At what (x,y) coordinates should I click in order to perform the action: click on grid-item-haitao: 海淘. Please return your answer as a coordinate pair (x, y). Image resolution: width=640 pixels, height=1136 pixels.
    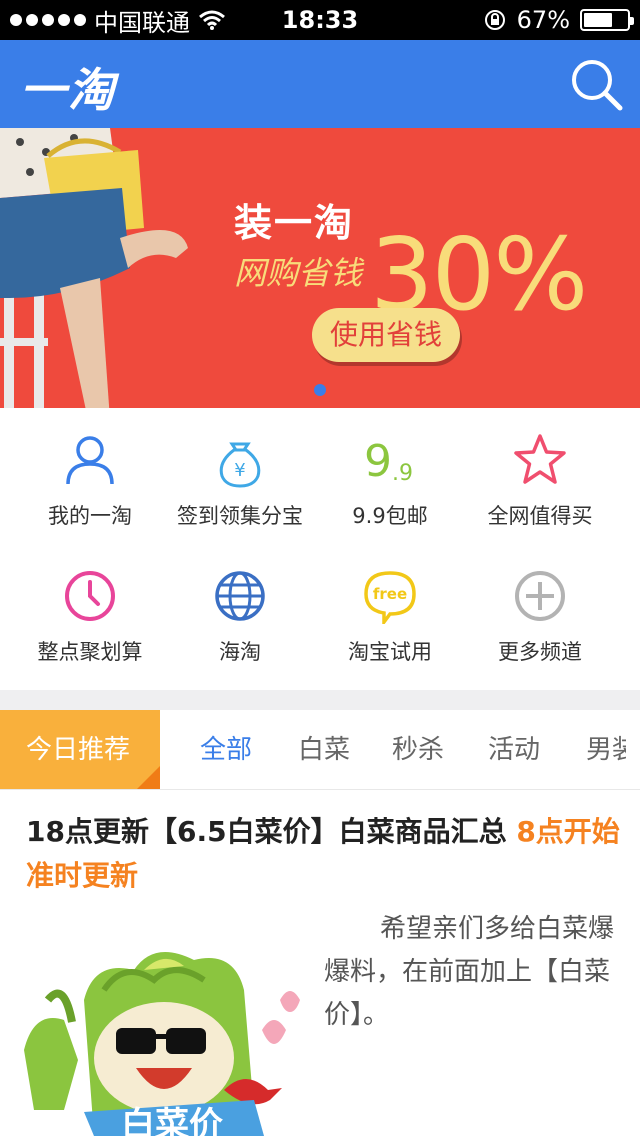
    Looking at the image, I should click on (240, 604).